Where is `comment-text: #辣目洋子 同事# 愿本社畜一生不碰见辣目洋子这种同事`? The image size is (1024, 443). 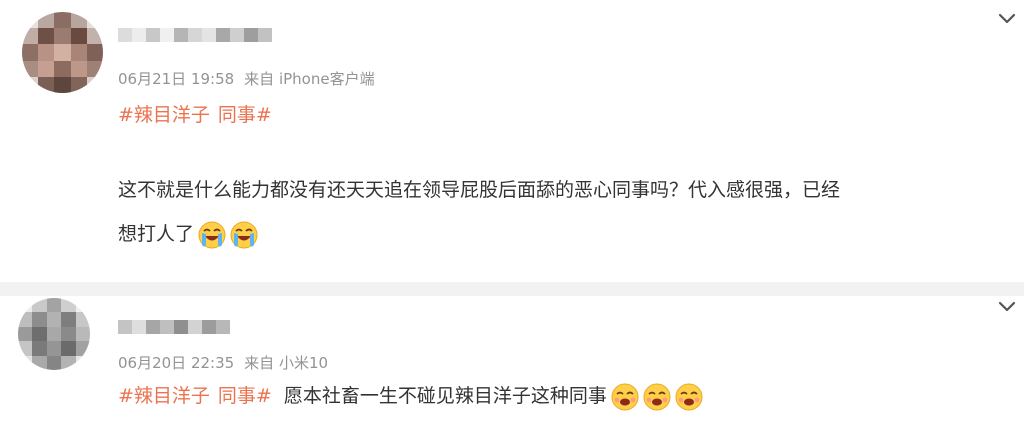 comment-text: #辣目洋子 同事# 愿本社畜一生不碰见辣目洋子这种同事 is located at coordinates (410, 396).